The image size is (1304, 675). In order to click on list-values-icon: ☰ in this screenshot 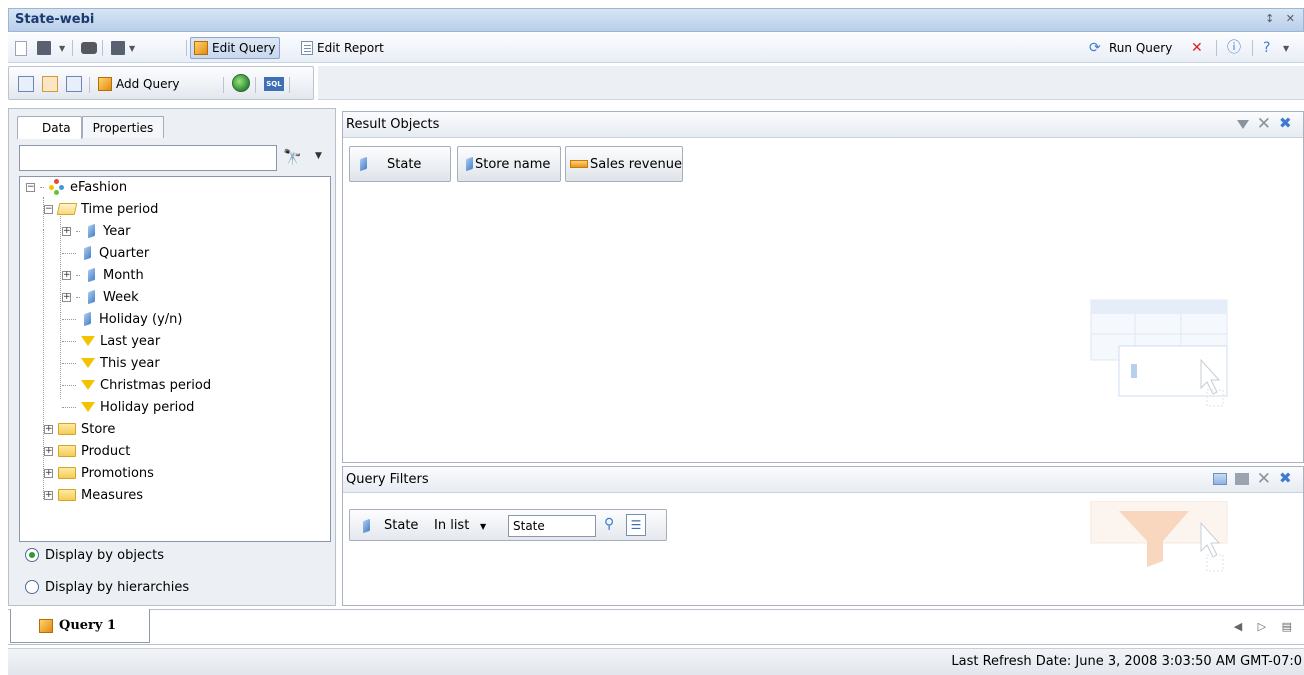, I will do `click(636, 525)`.